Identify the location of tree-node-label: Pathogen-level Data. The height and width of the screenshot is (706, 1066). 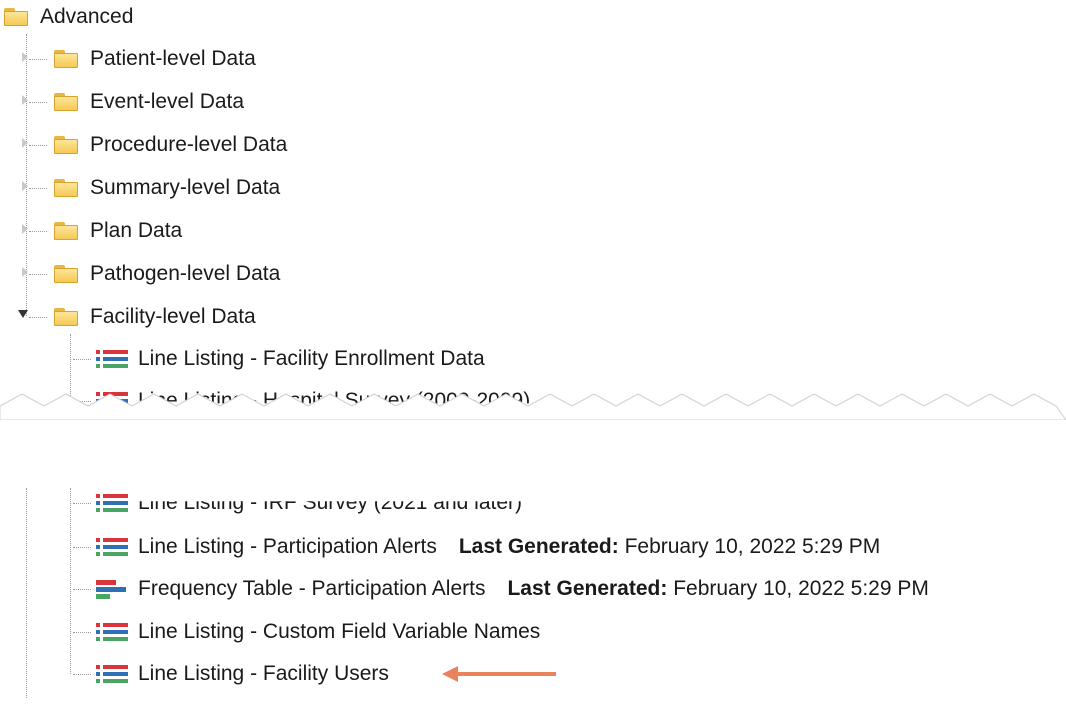
(185, 273).